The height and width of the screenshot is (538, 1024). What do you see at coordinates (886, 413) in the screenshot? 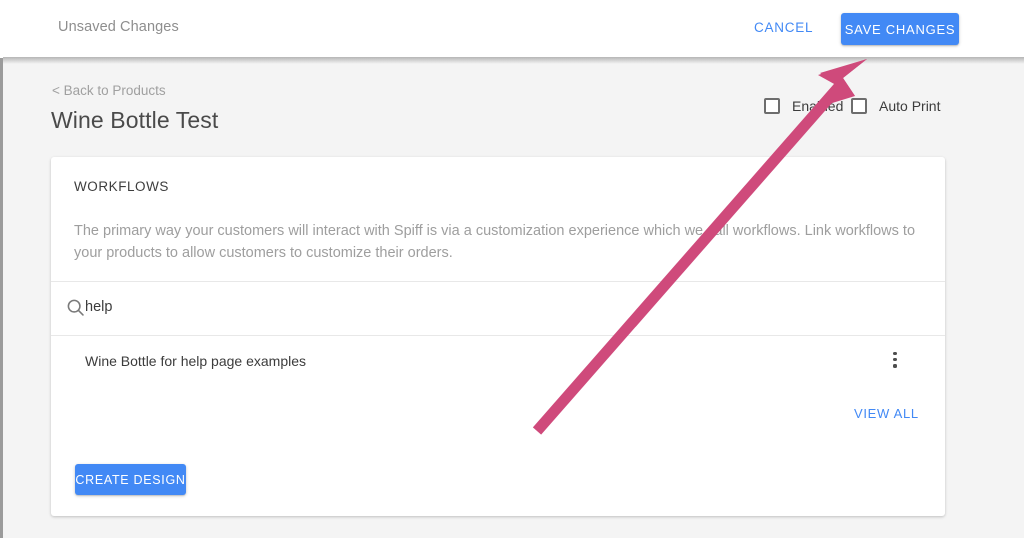
I see `view-all-link: VIEW ALL` at bounding box center [886, 413].